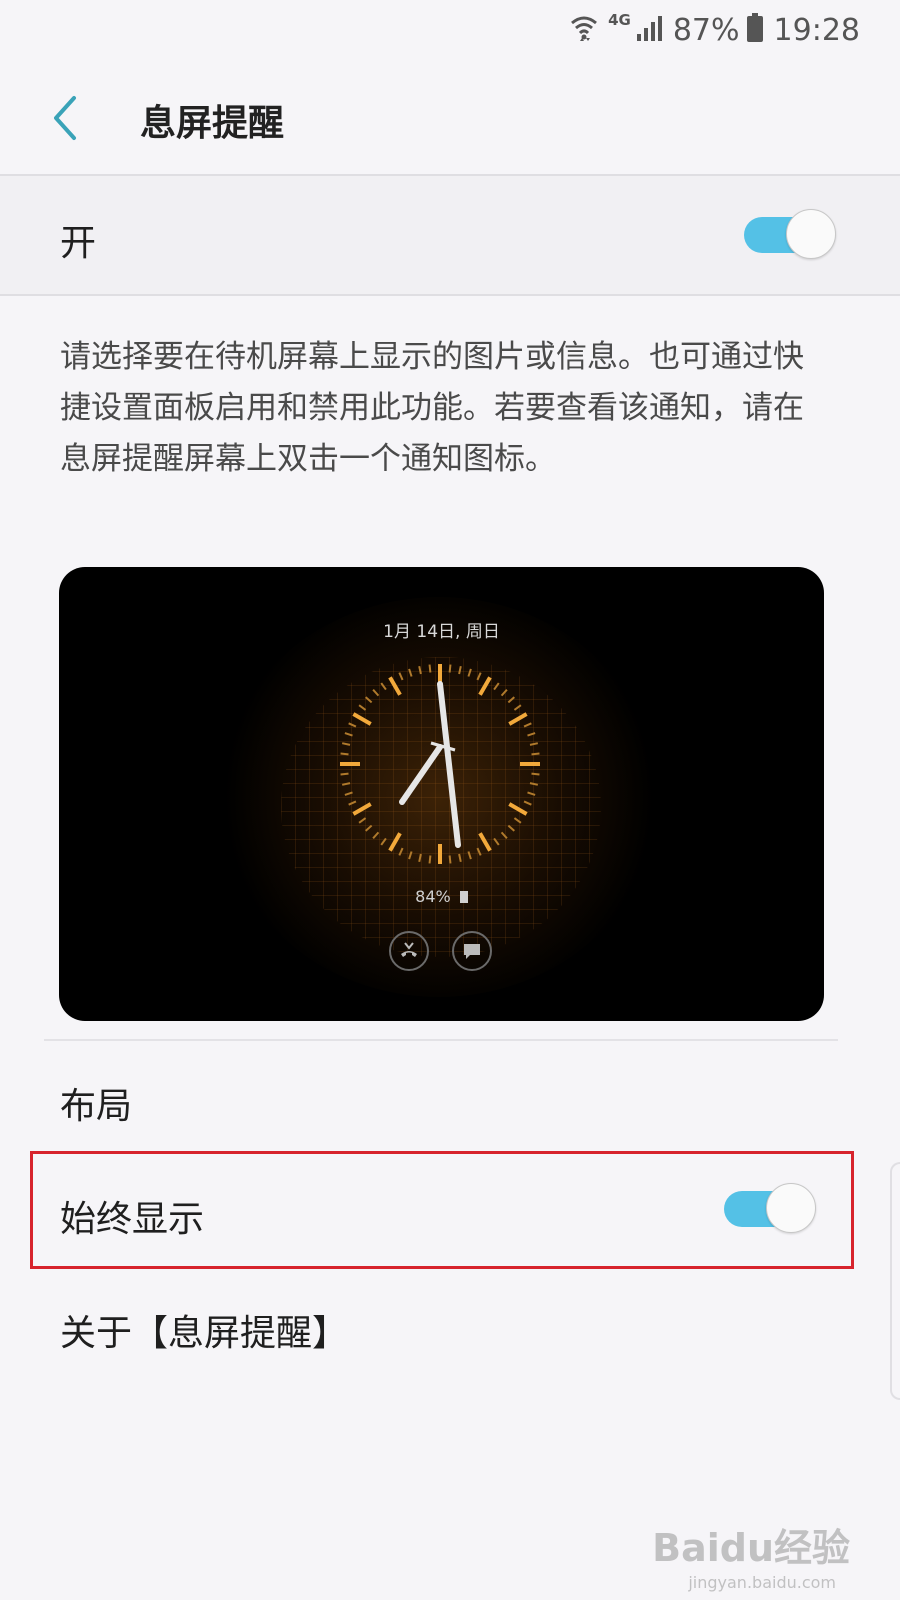 This screenshot has width=900, height=1600. I want to click on status-icons: 4G 87% 19:28, so click(715, 30).